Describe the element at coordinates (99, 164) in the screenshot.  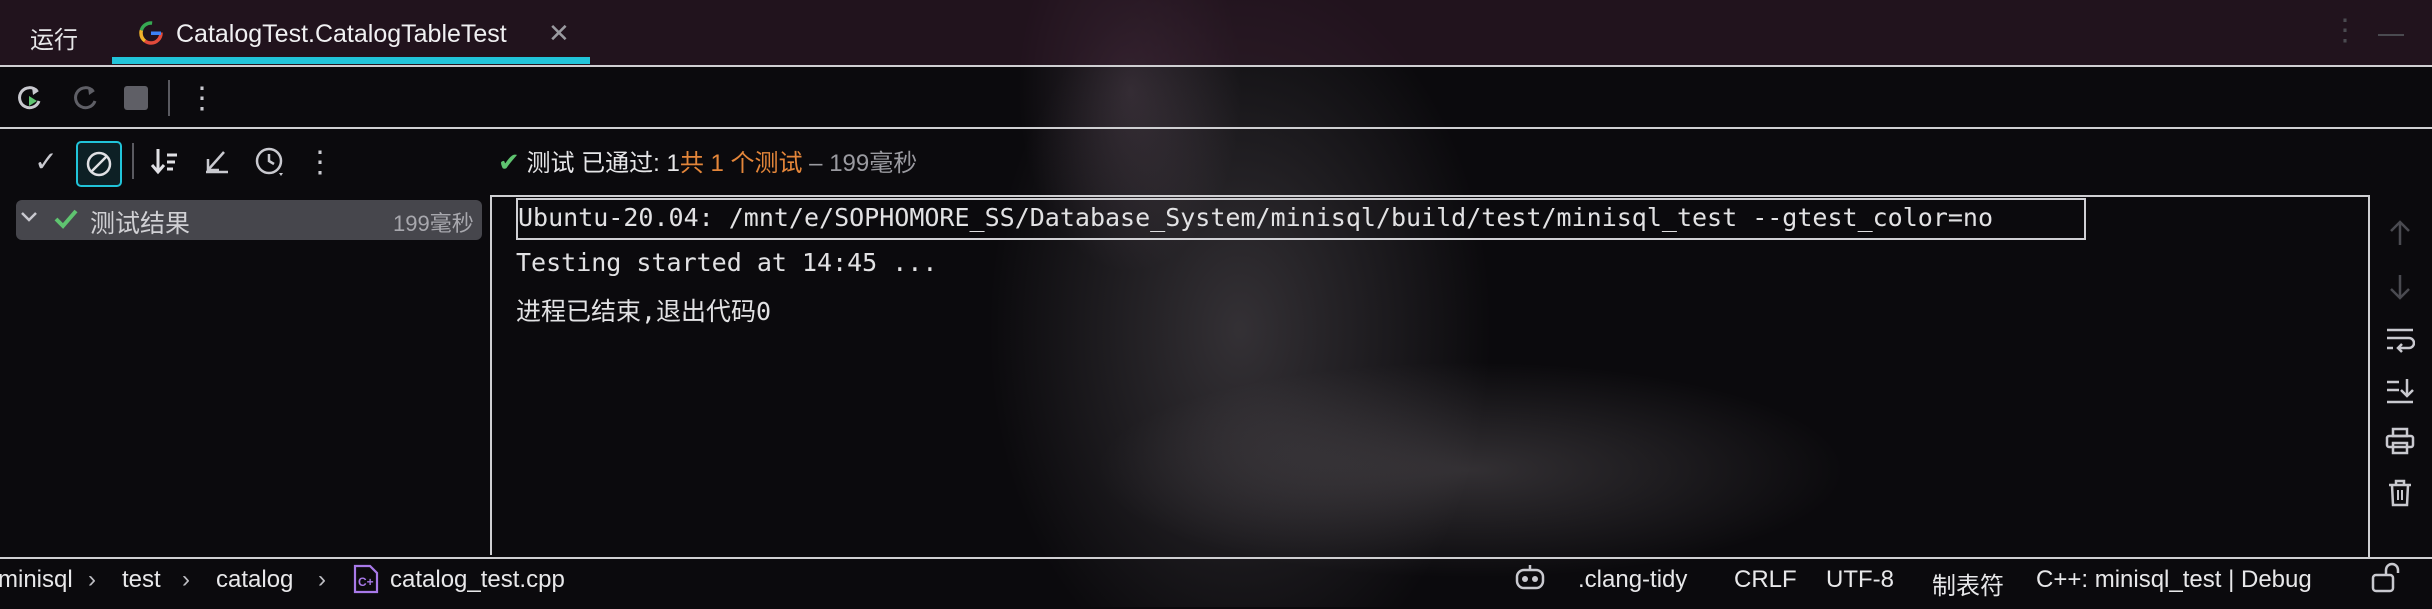
I see `show-ignored-icon` at that location.